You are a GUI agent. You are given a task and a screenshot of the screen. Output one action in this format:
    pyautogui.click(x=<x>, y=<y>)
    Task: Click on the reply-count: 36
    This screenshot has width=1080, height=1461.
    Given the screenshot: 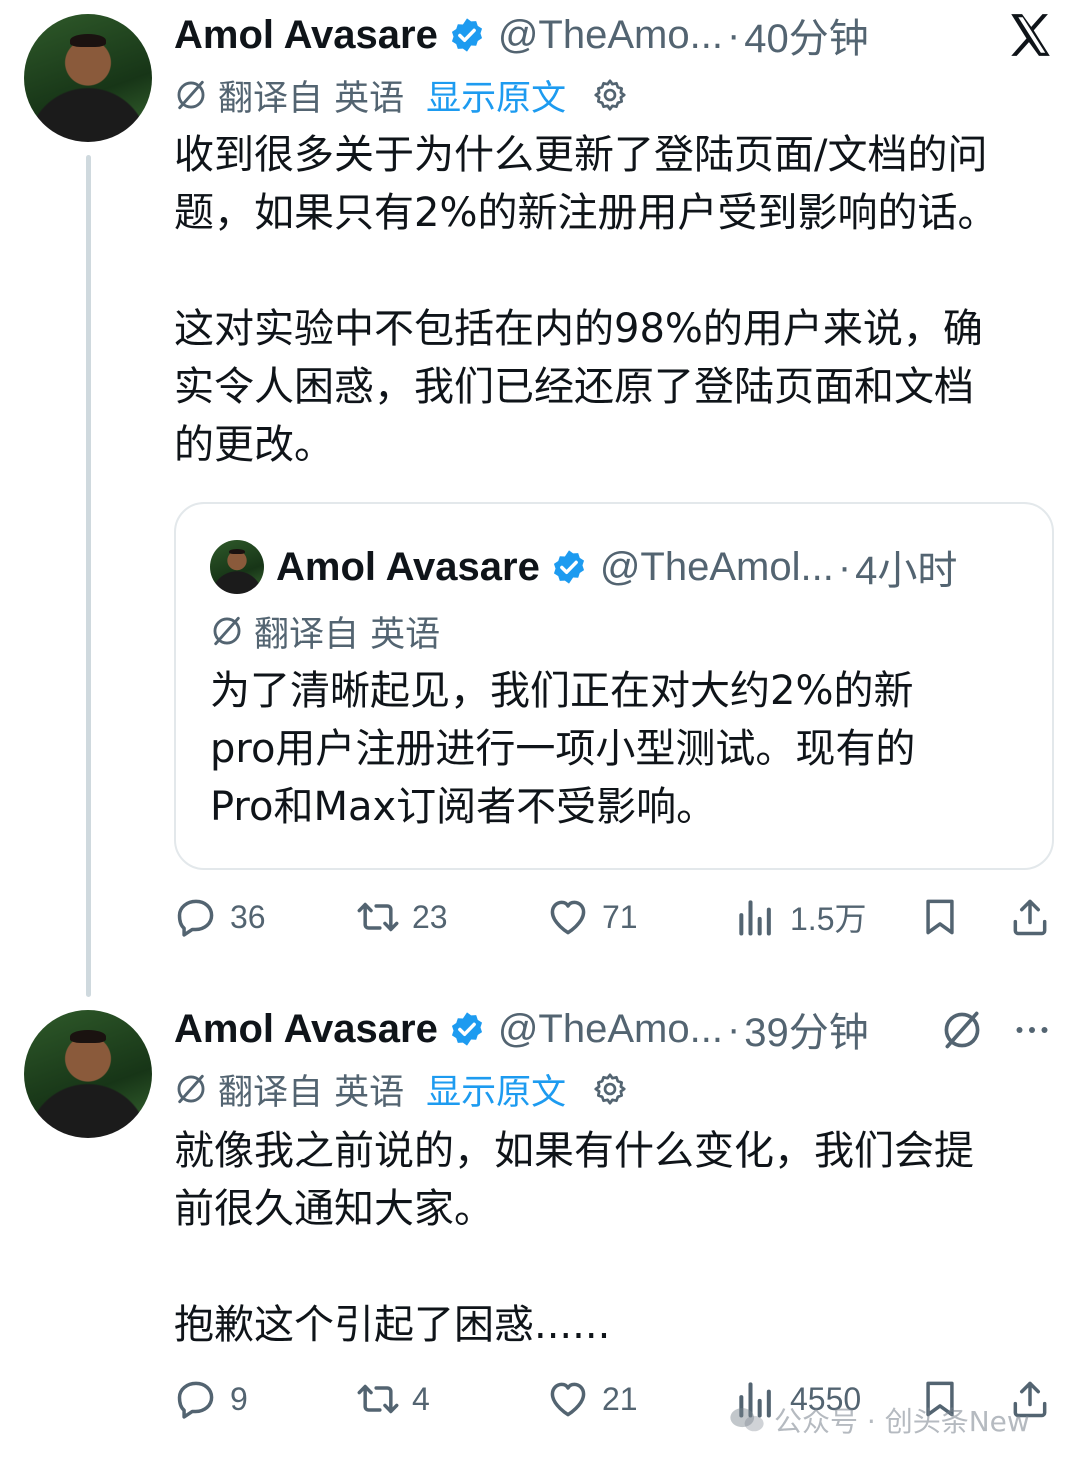 What is the action you would take?
    pyautogui.click(x=248, y=916)
    